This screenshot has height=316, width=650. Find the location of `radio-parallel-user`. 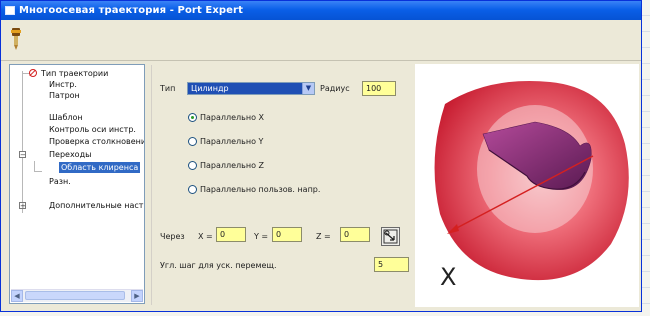

radio-parallel-user is located at coordinates (192, 189).